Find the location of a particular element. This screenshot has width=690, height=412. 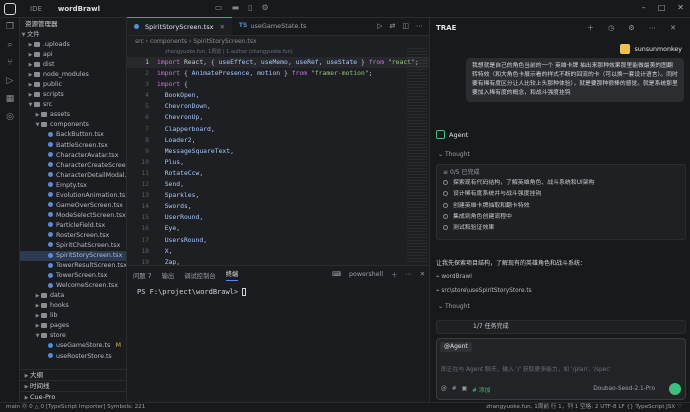

task-progress: 1/7 任务完成 is located at coordinates (561, 327).